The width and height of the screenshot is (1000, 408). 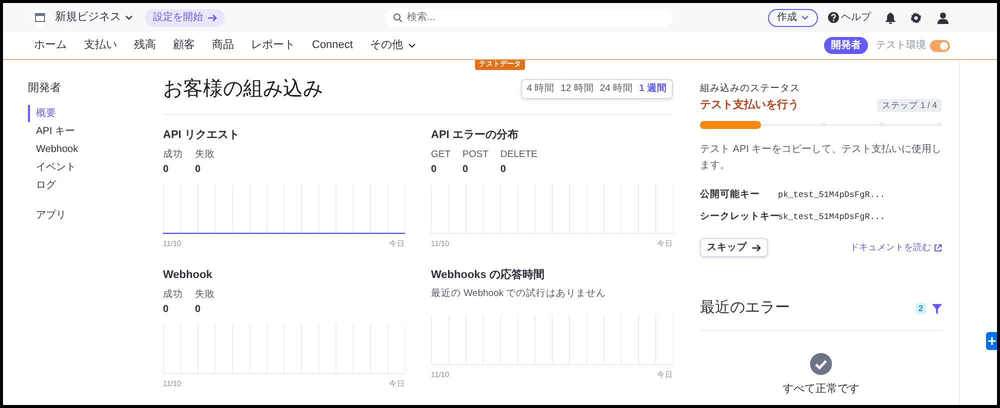 What do you see at coordinates (745, 308) in the screenshot?
I see `section-title: 最近のエラー` at bounding box center [745, 308].